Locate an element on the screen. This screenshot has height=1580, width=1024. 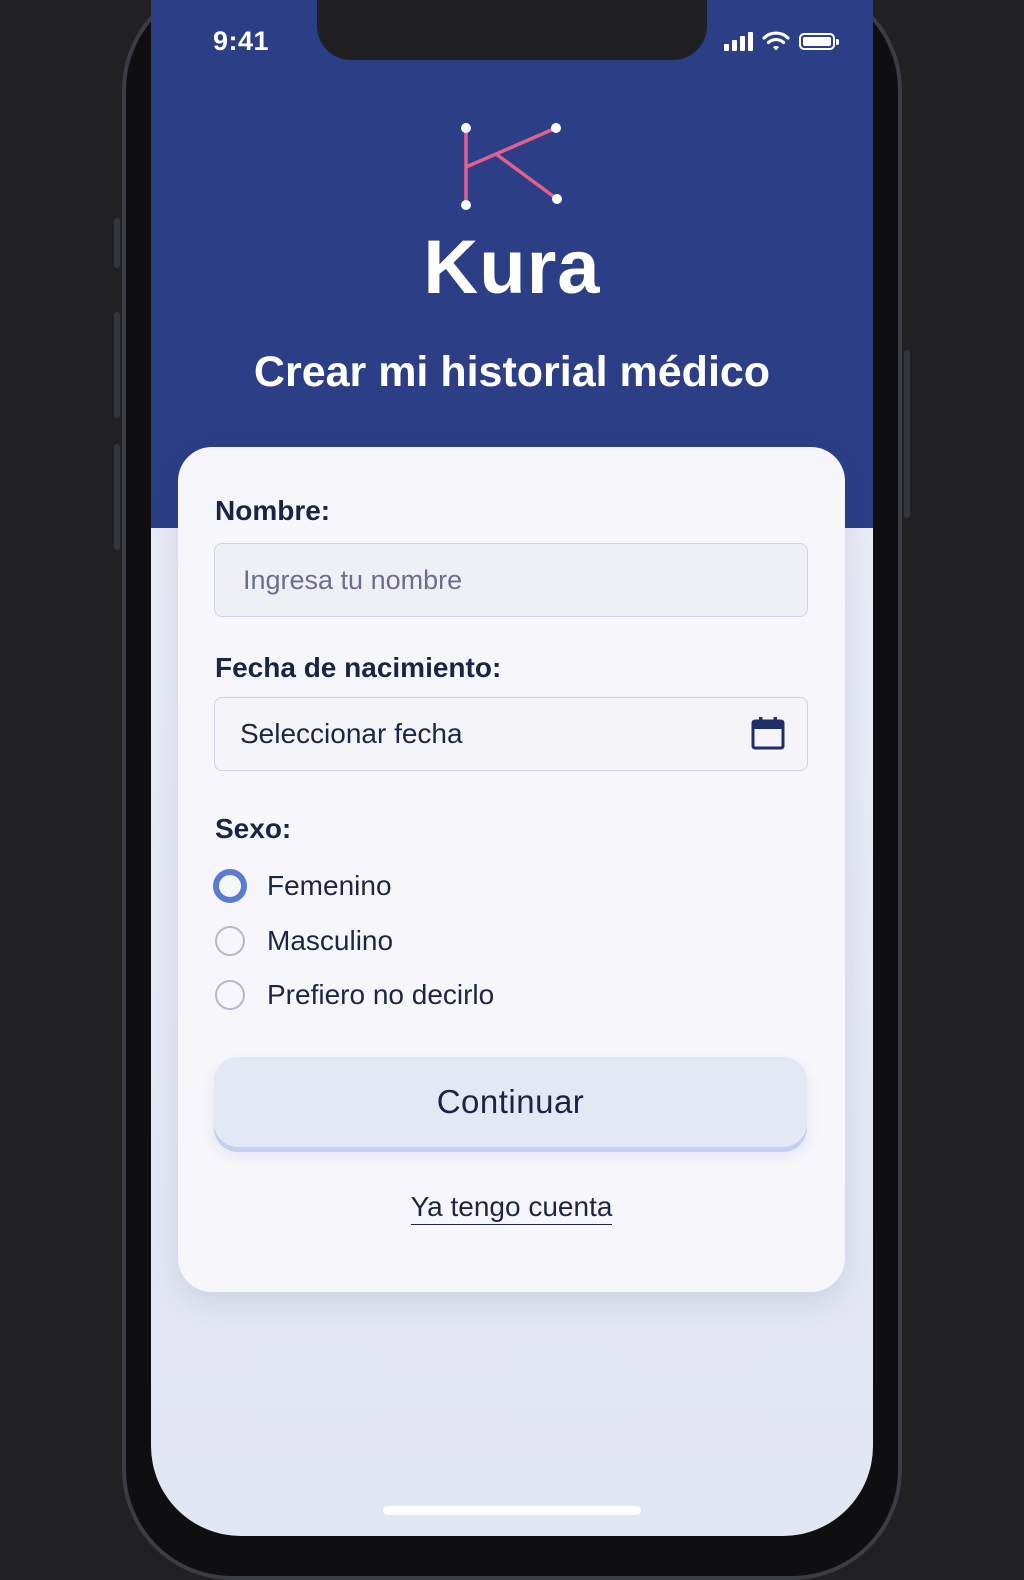
birthdate-label: Fecha de nacimiento: is located at coordinates (358, 667).